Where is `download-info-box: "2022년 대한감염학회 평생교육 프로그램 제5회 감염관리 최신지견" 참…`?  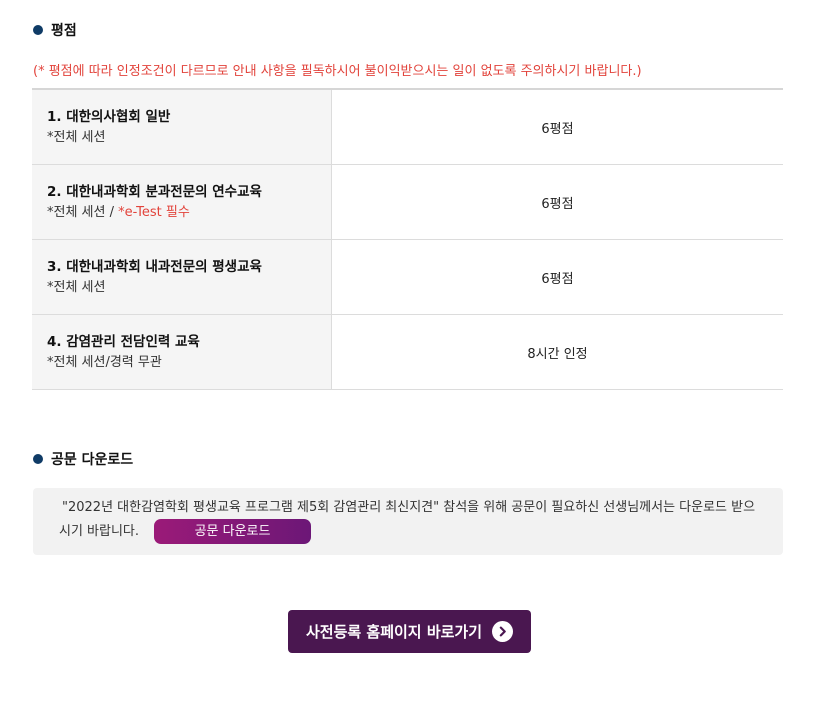
download-info-box: "2022년 대한감염학회 평생교육 프로그램 제5회 감염관리 최신지견" 참… is located at coordinates (408, 521).